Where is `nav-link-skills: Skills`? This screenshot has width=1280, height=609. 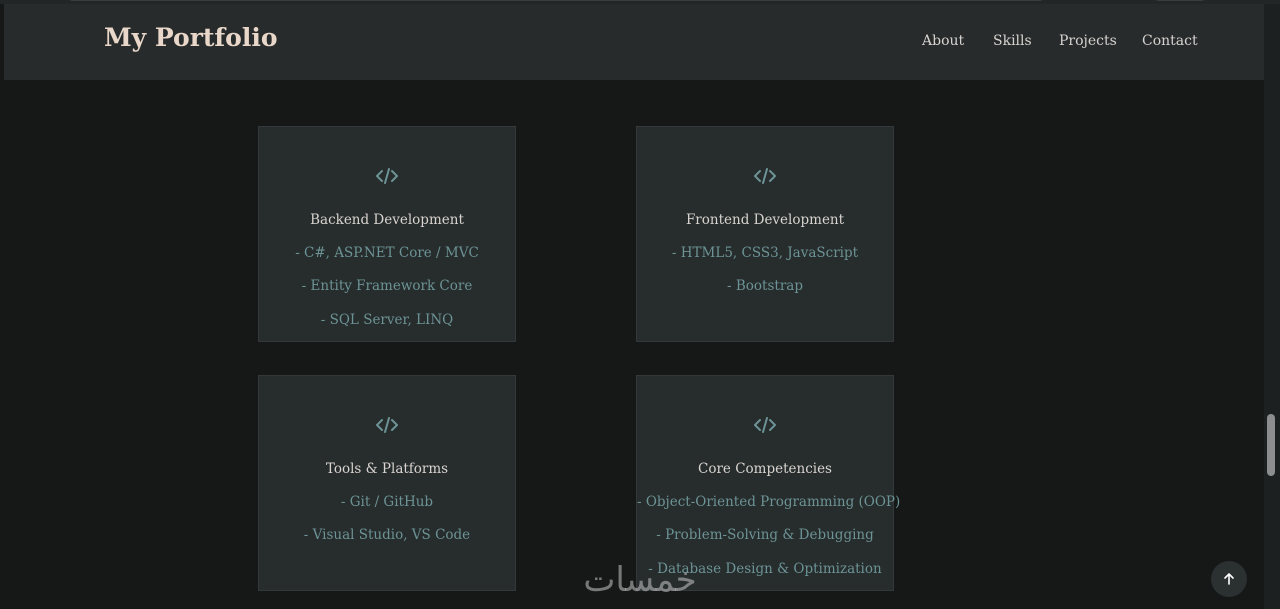
nav-link-skills: Skills is located at coordinates (1012, 41).